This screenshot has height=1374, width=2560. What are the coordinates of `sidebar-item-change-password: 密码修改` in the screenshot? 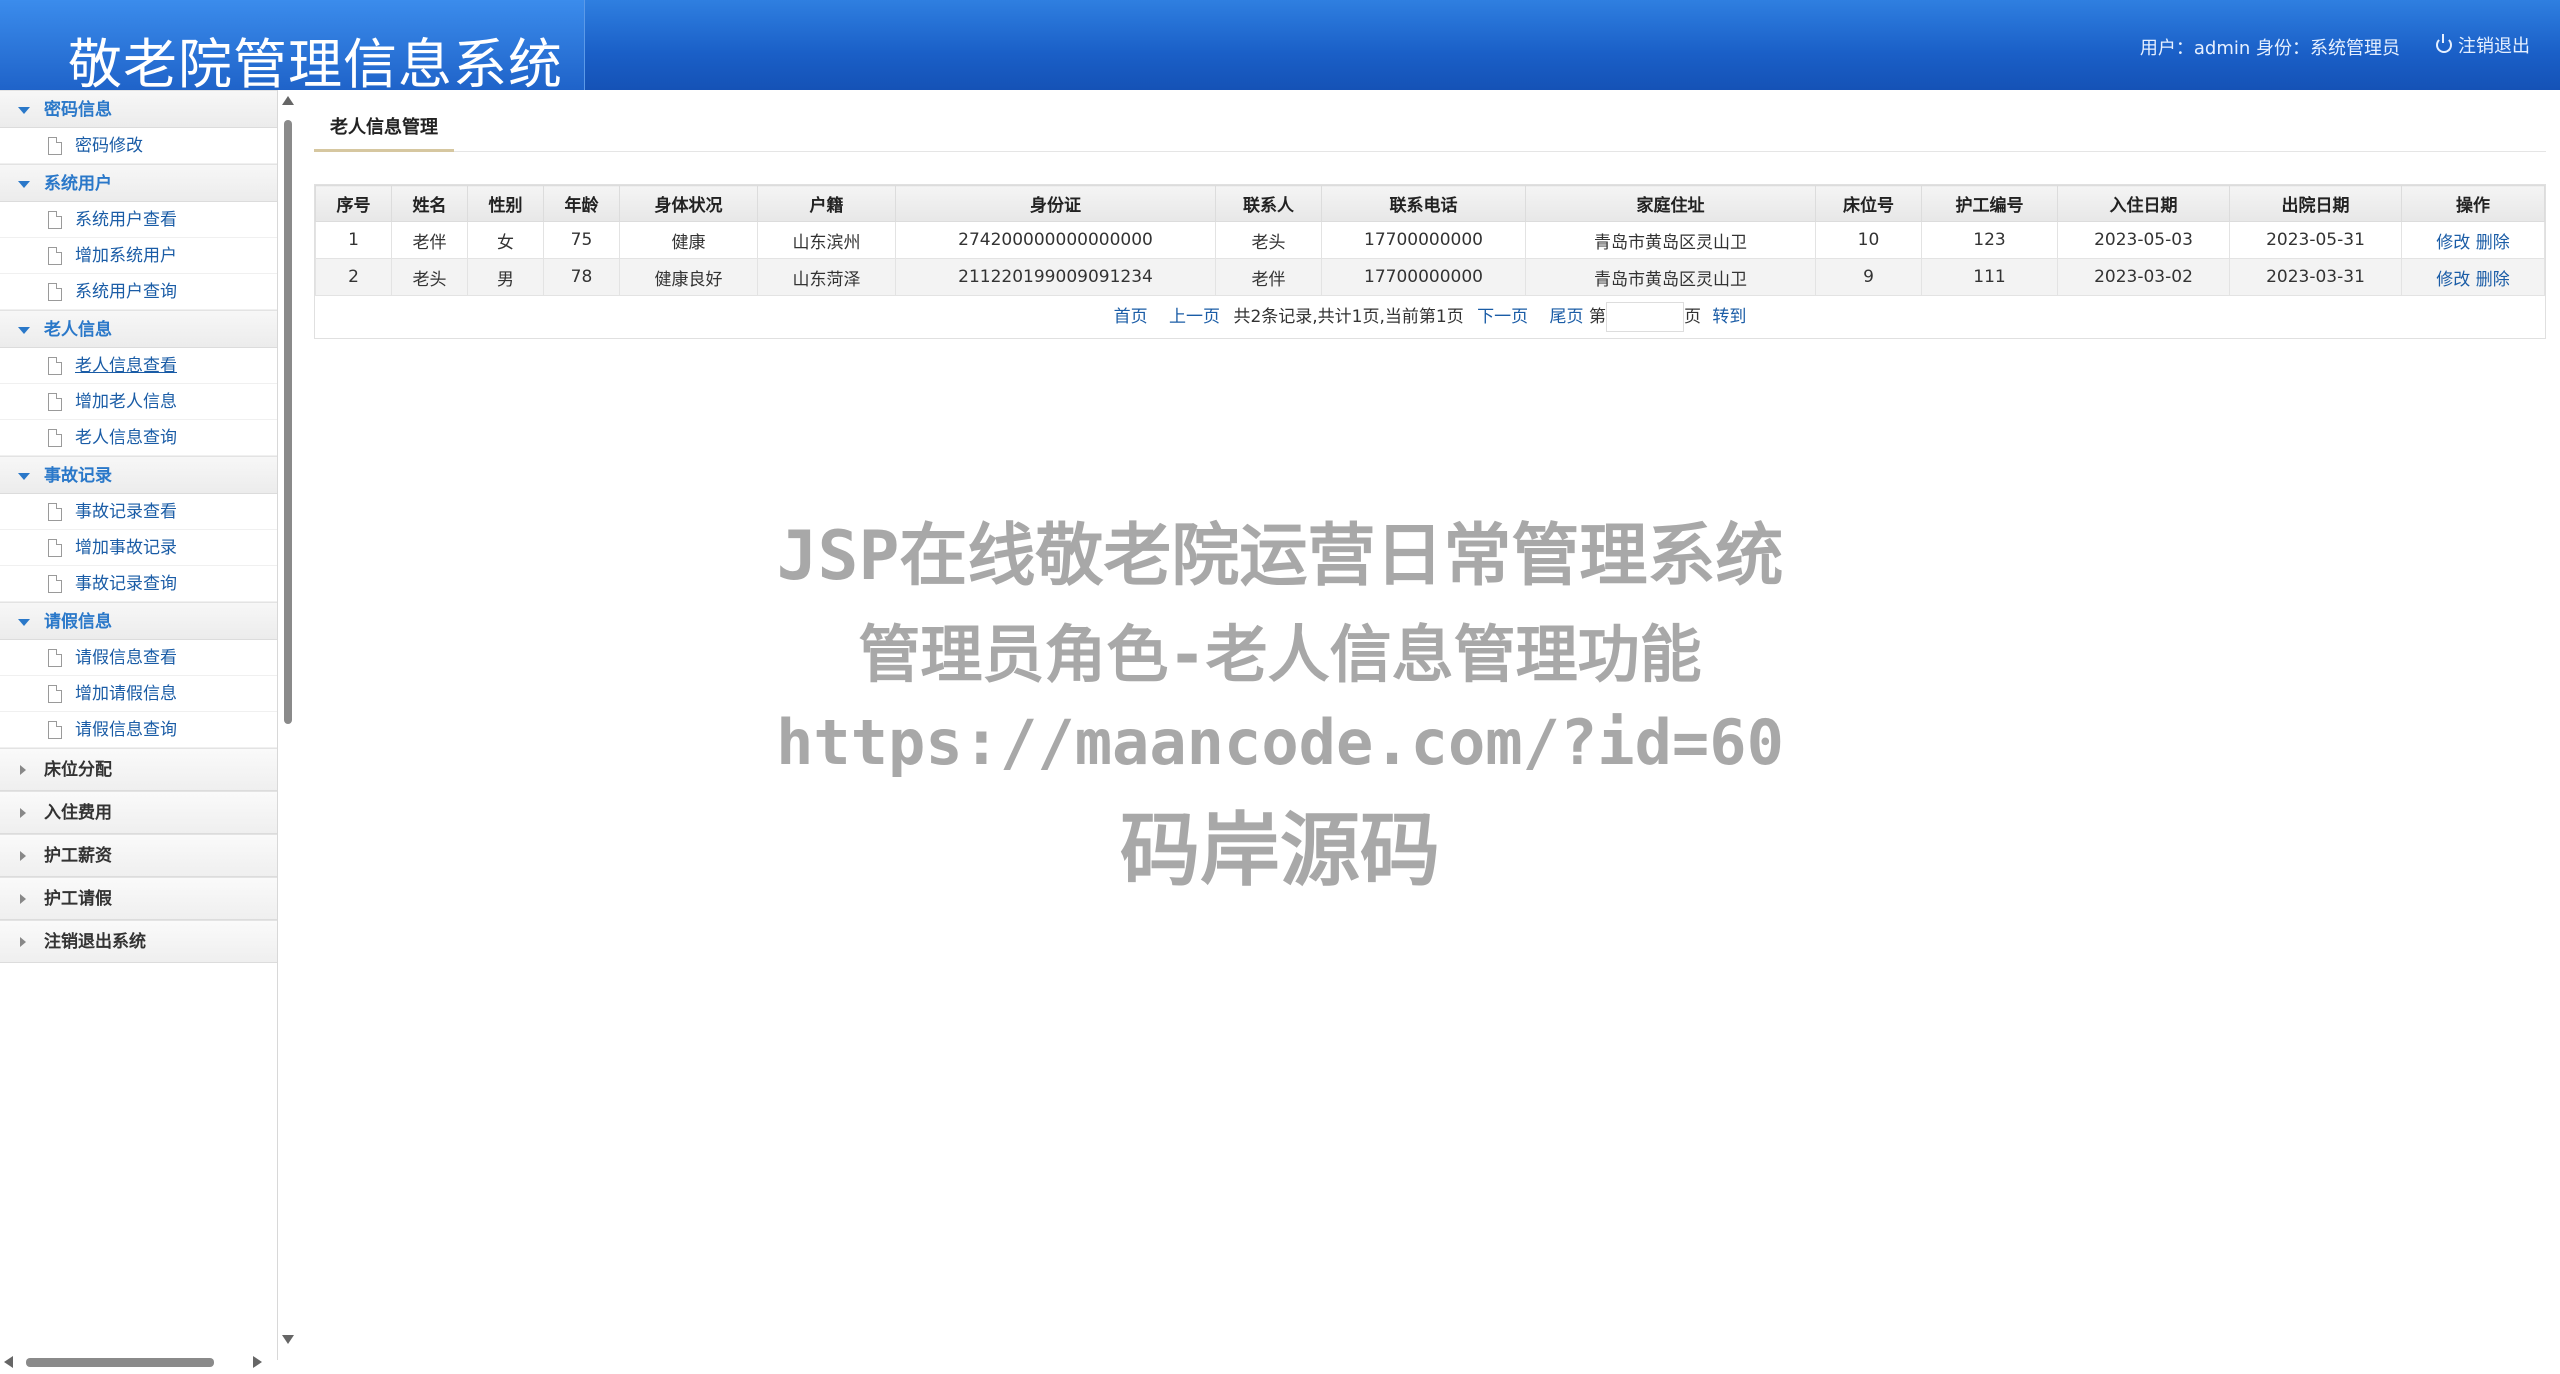 It's located at (138, 146).